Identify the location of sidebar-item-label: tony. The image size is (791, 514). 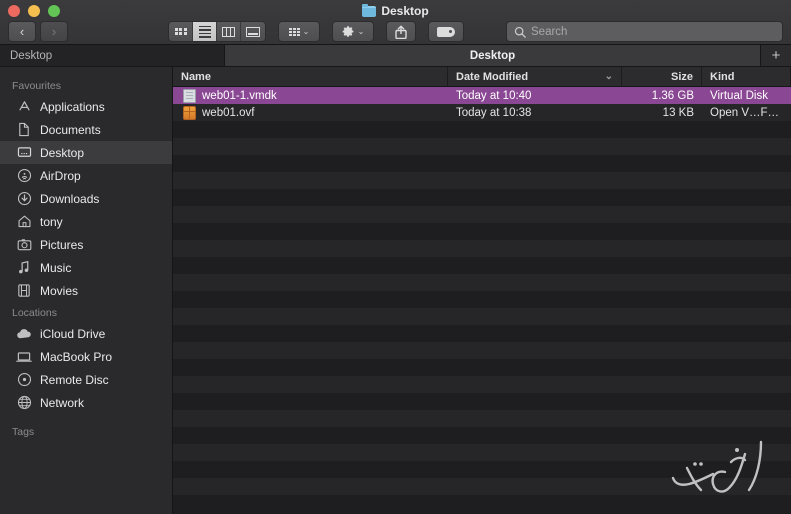
(51, 221).